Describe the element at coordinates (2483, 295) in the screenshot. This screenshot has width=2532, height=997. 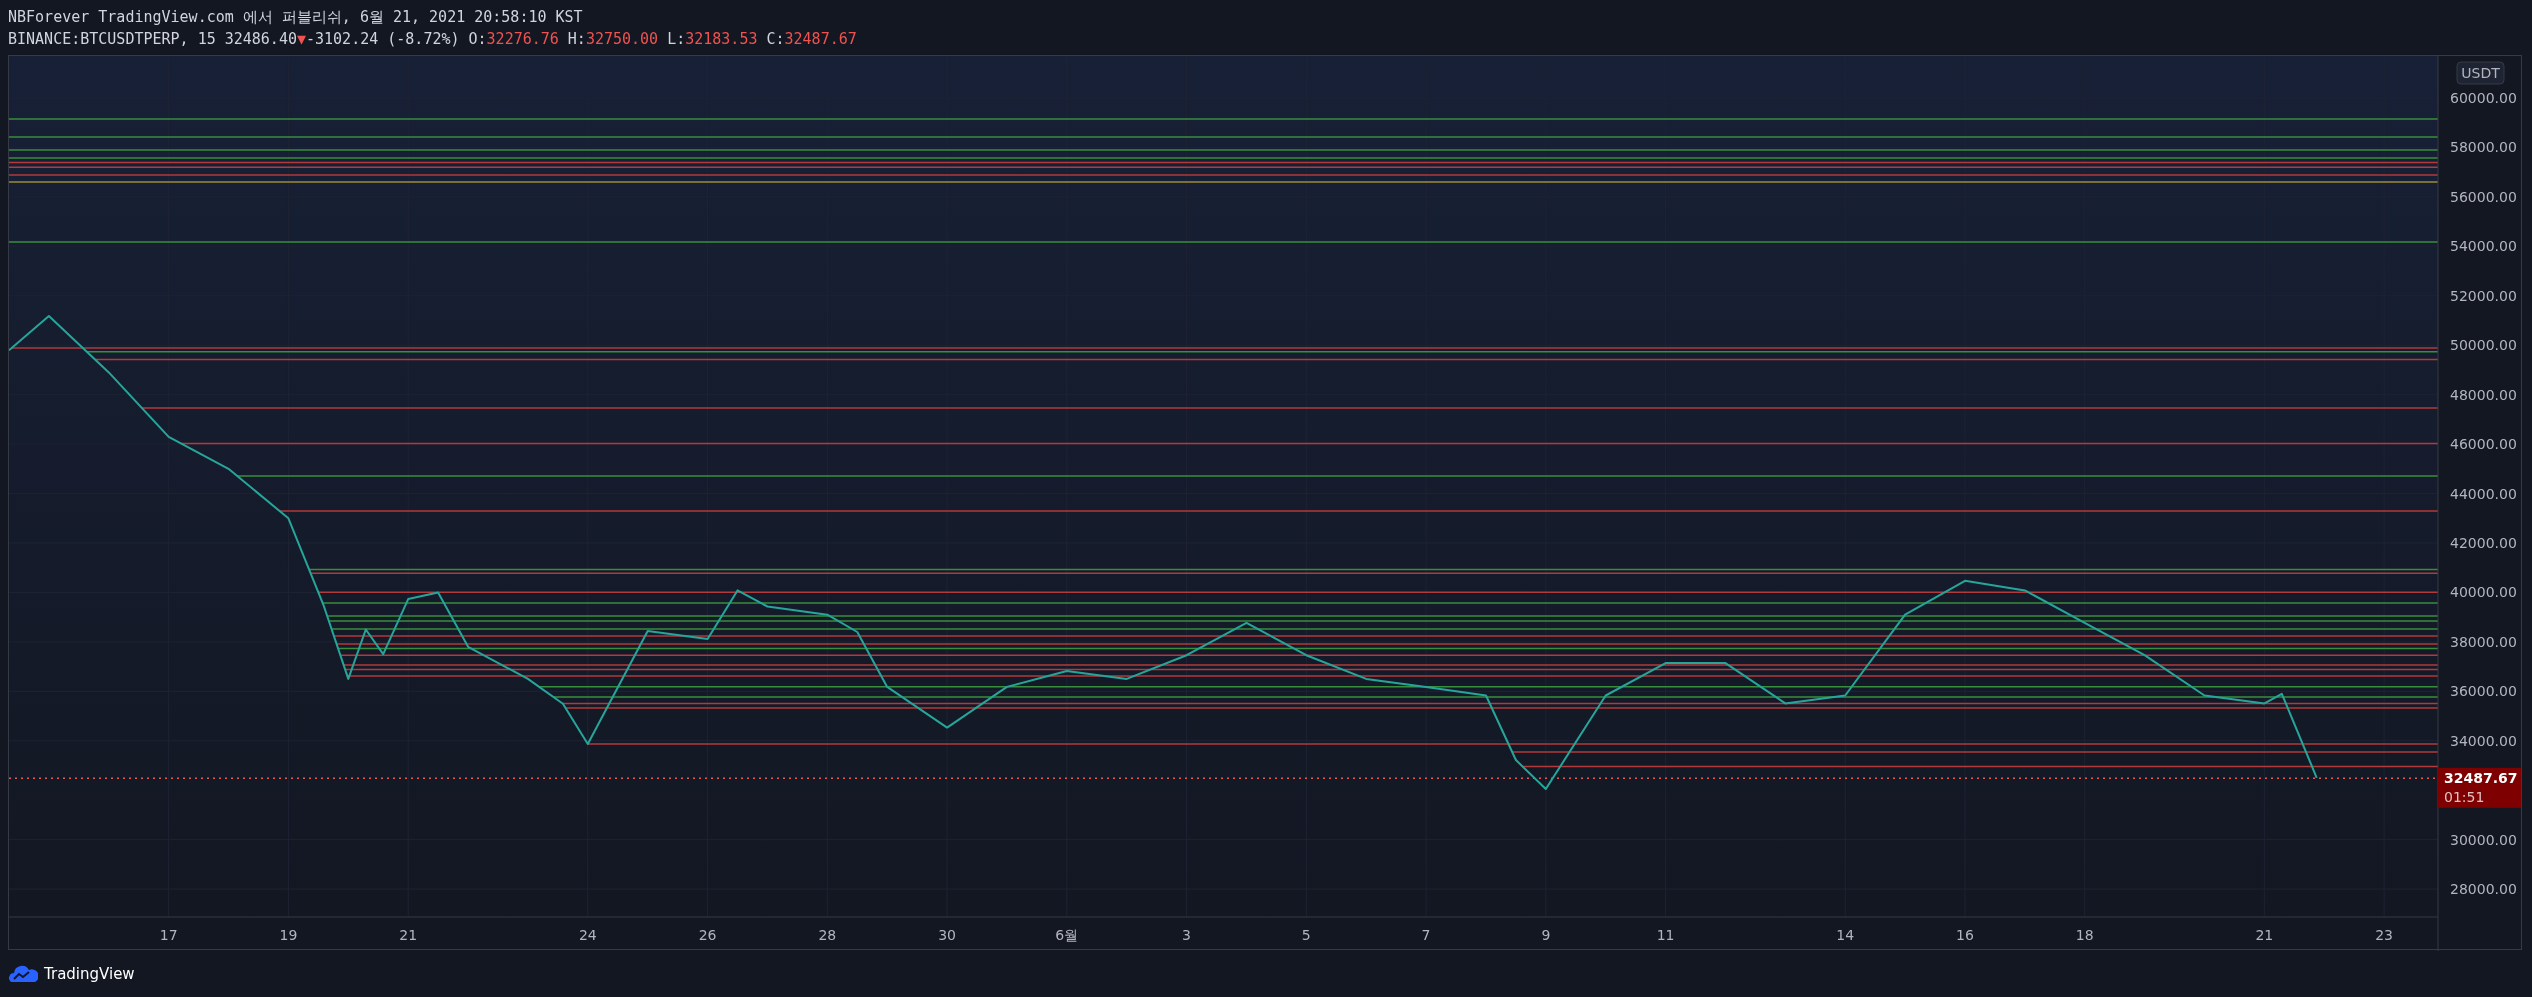
I see `y-tick-label: 52000.00` at that location.